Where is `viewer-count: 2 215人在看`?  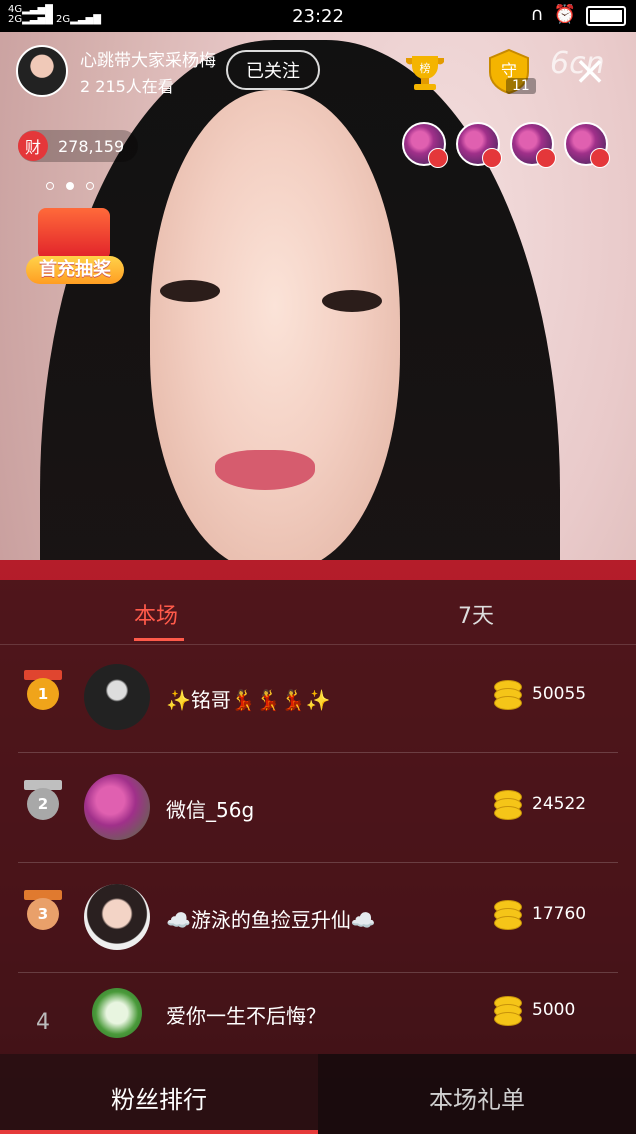
viewer-count: 2 215人在看 is located at coordinates (127, 86).